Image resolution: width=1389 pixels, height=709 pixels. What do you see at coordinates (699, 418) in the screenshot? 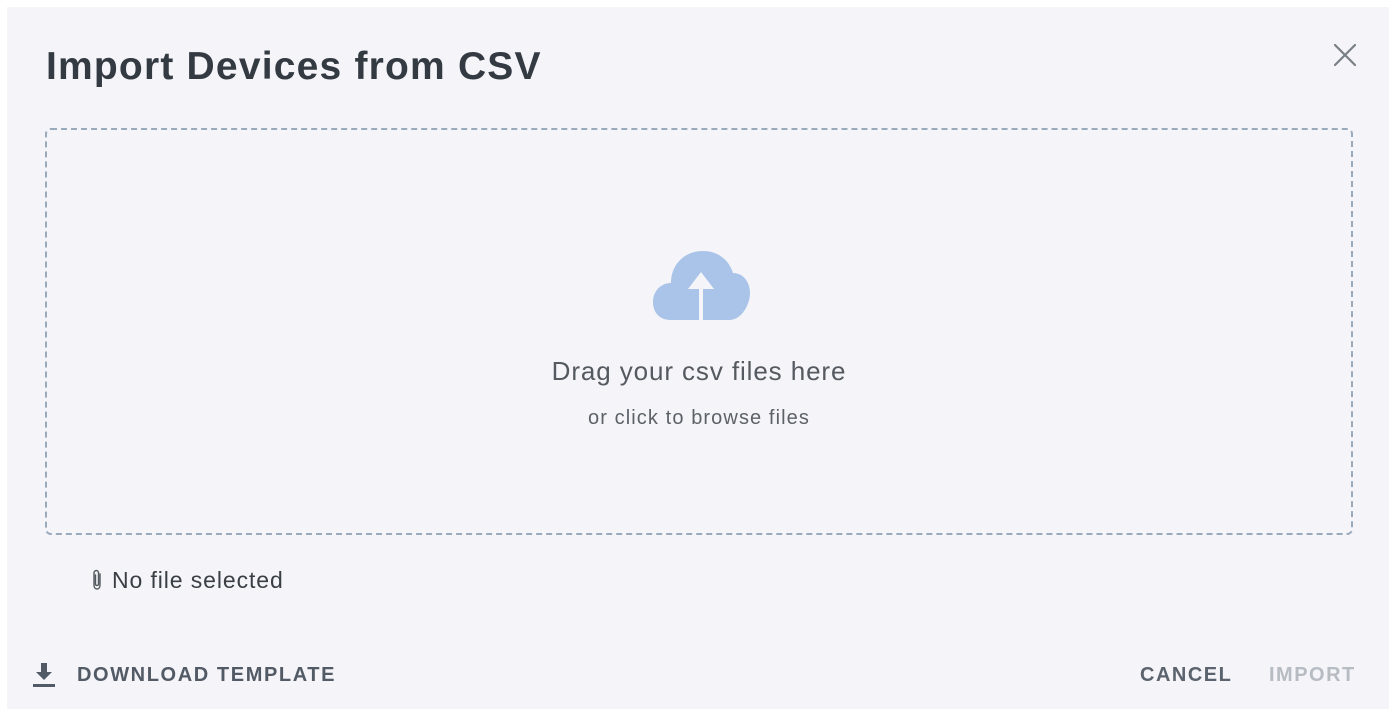
I see `browse-files-link: or click to browse files` at bounding box center [699, 418].